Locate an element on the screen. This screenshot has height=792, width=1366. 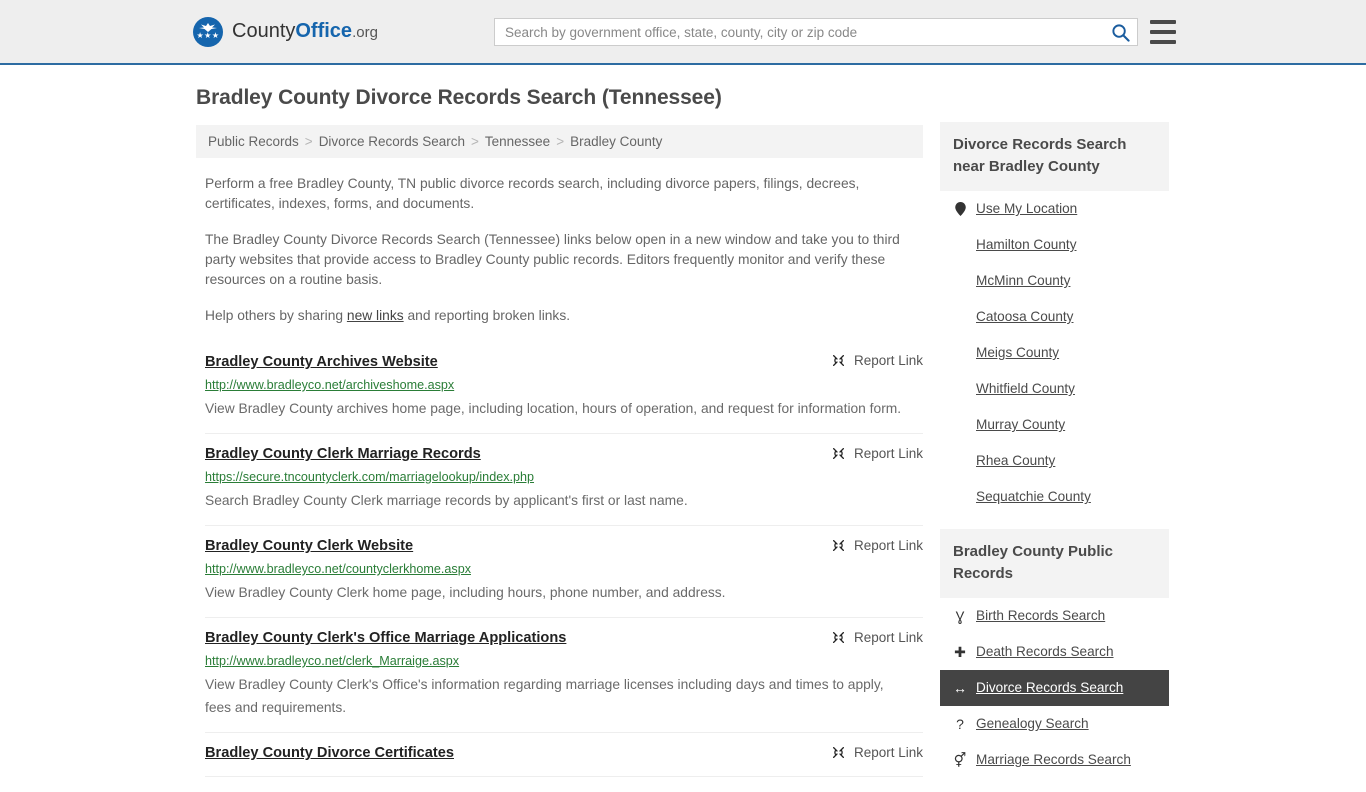
breadcrumb-item-divorce-records-search: Divorce Records Search is located at coordinates (392, 141).